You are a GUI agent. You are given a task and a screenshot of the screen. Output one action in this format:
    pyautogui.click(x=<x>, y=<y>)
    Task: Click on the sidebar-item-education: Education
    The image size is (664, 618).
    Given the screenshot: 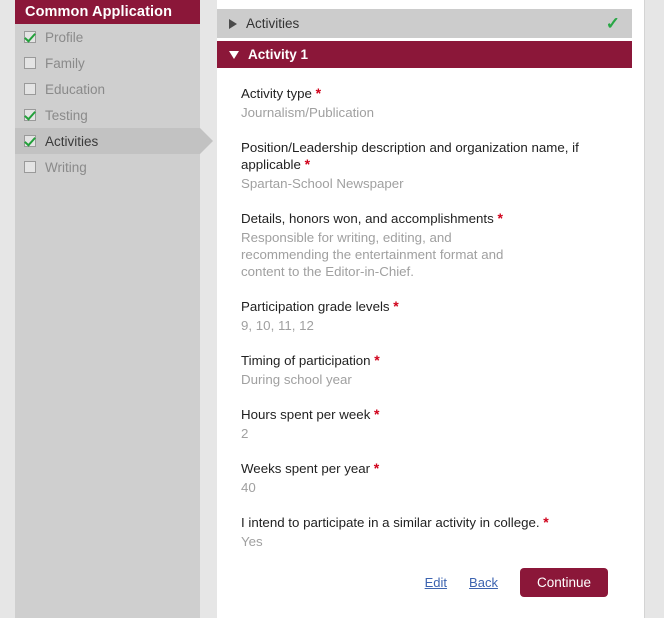 What is the action you would take?
    pyautogui.click(x=107, y=89)
    